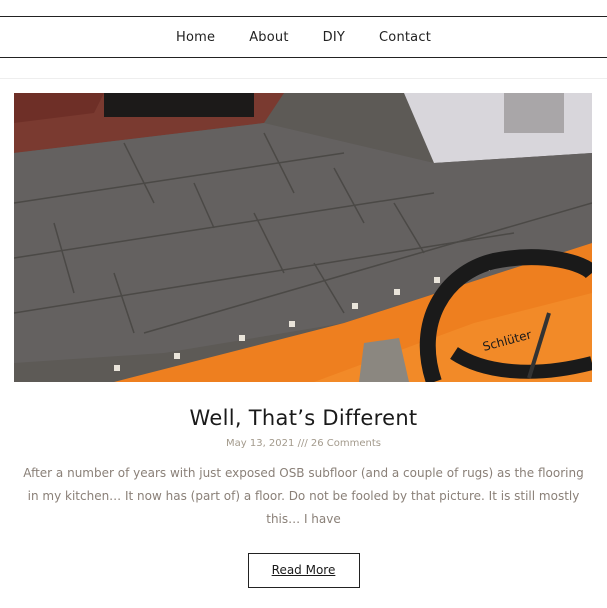  I want to click on nav-diy-link: DIY, so click(334, 37).